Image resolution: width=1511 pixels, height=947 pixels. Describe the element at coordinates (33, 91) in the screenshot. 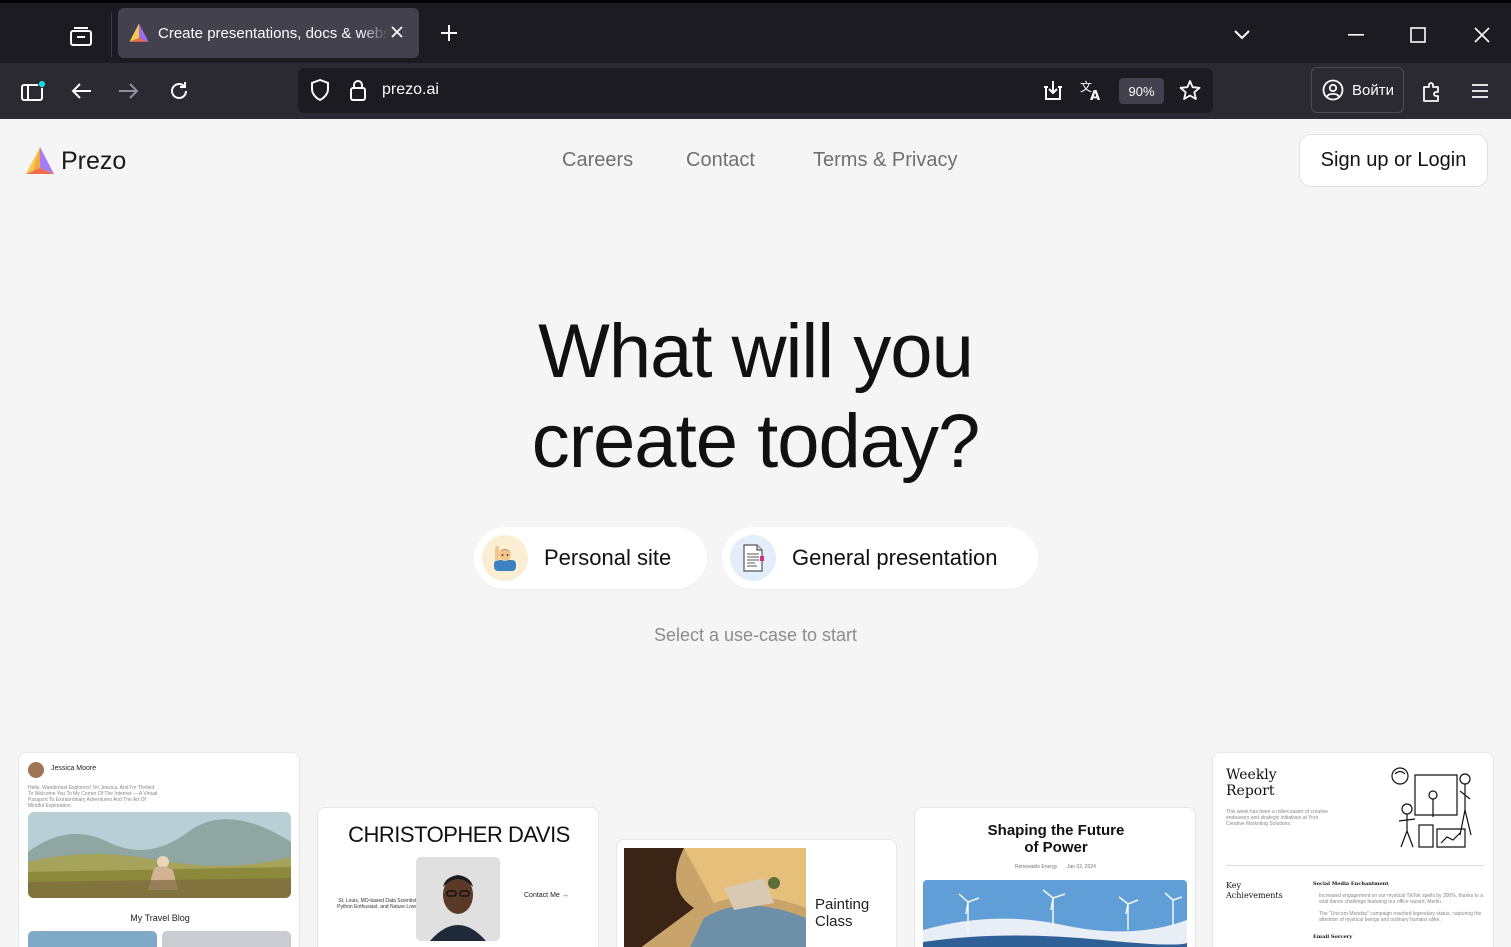

I see `sidebar-toggle-icon` at that location.